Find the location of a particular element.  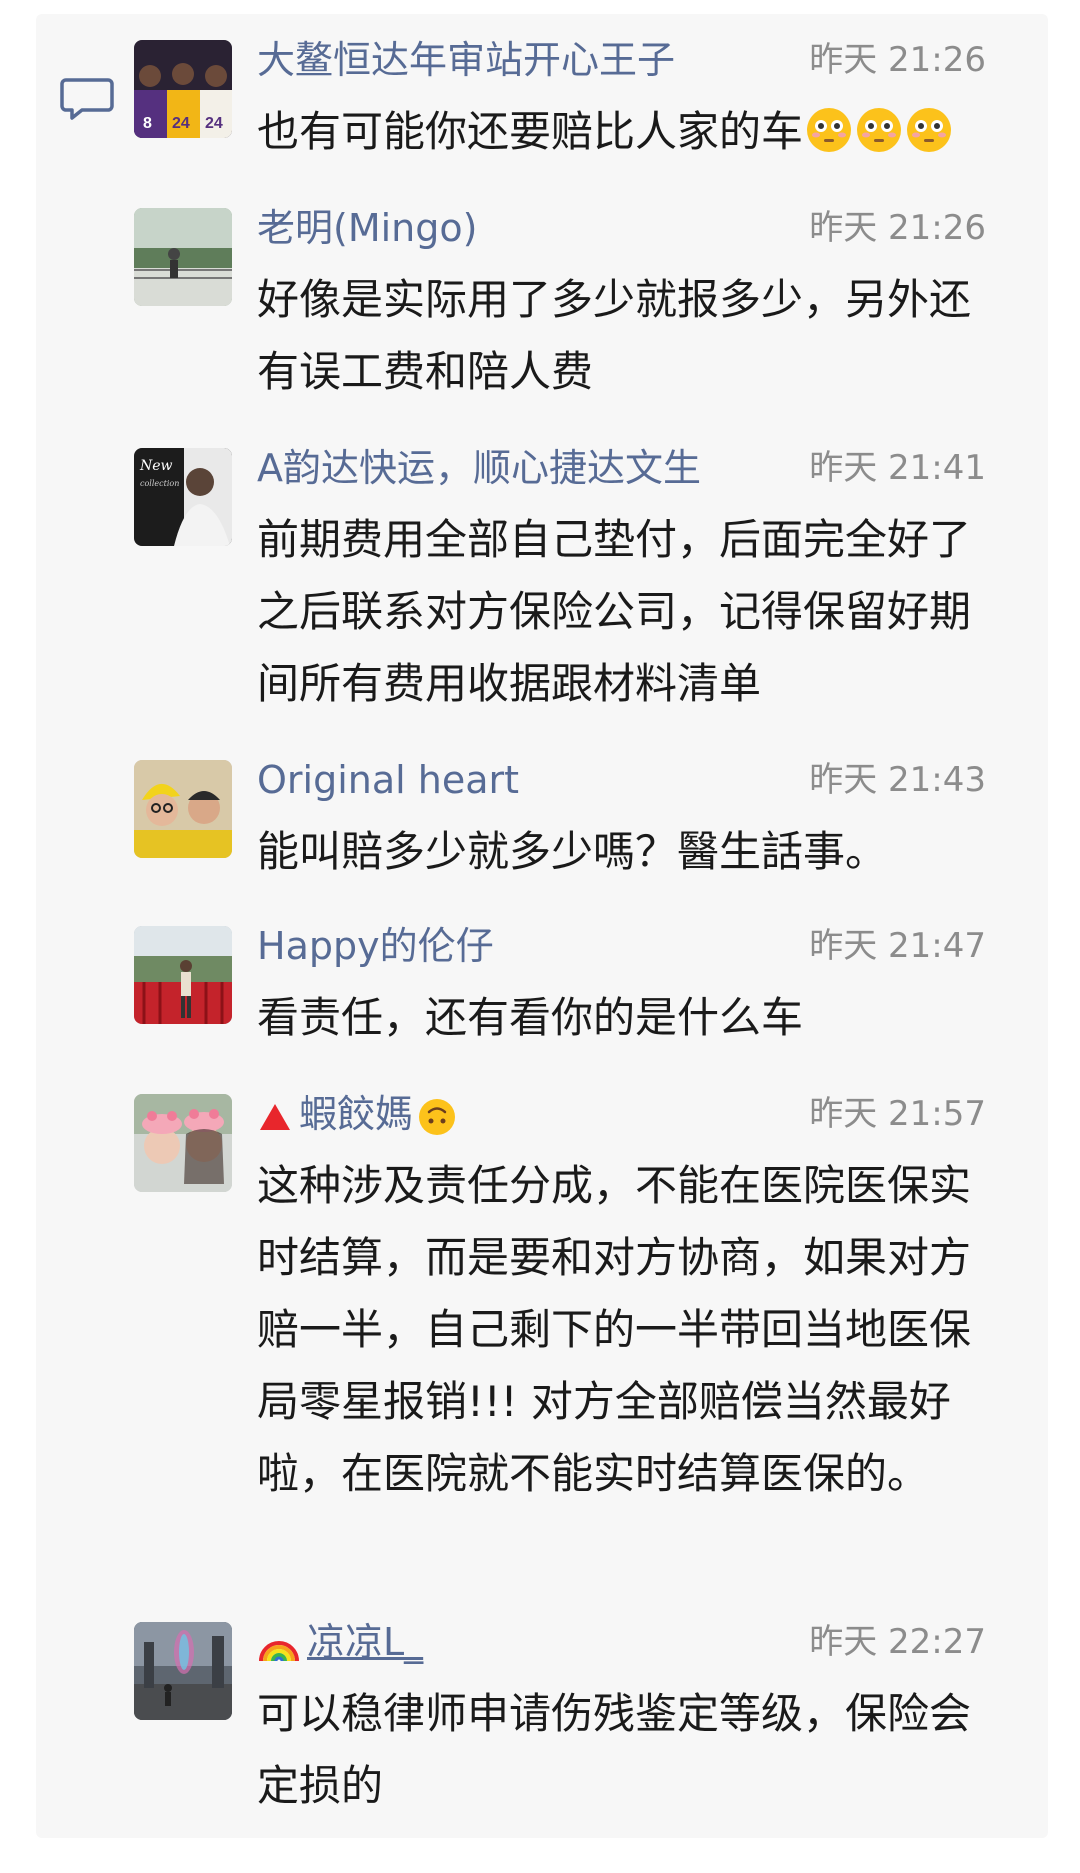

comment-time: 昨天 21:43 is located at coordinates (897, 780).